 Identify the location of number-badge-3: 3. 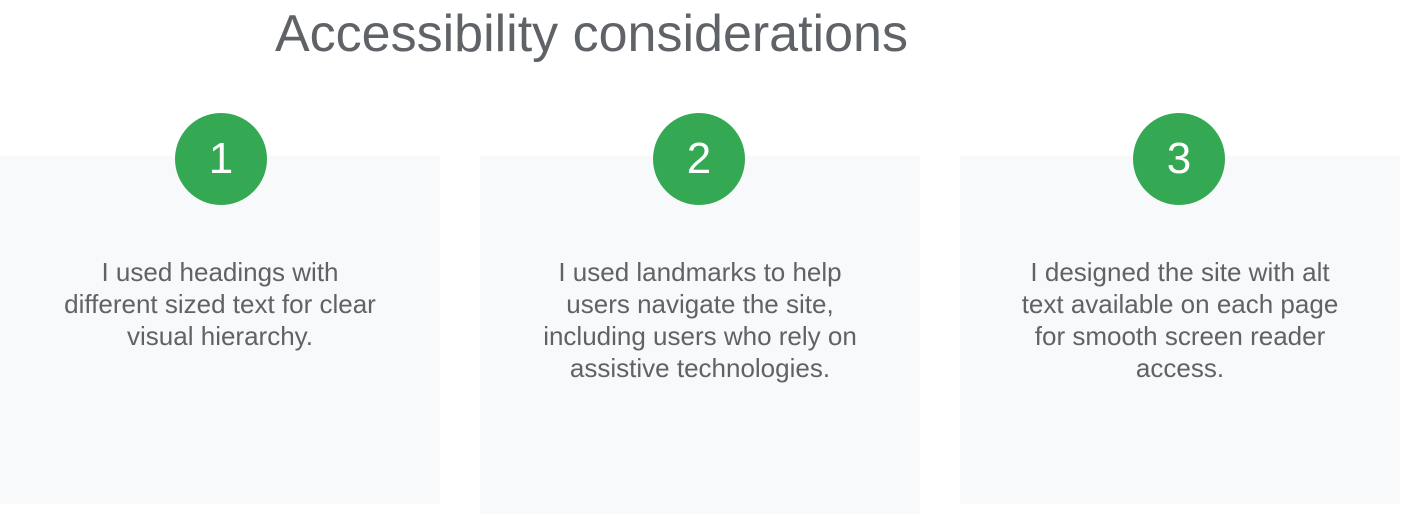
(1179, 159).